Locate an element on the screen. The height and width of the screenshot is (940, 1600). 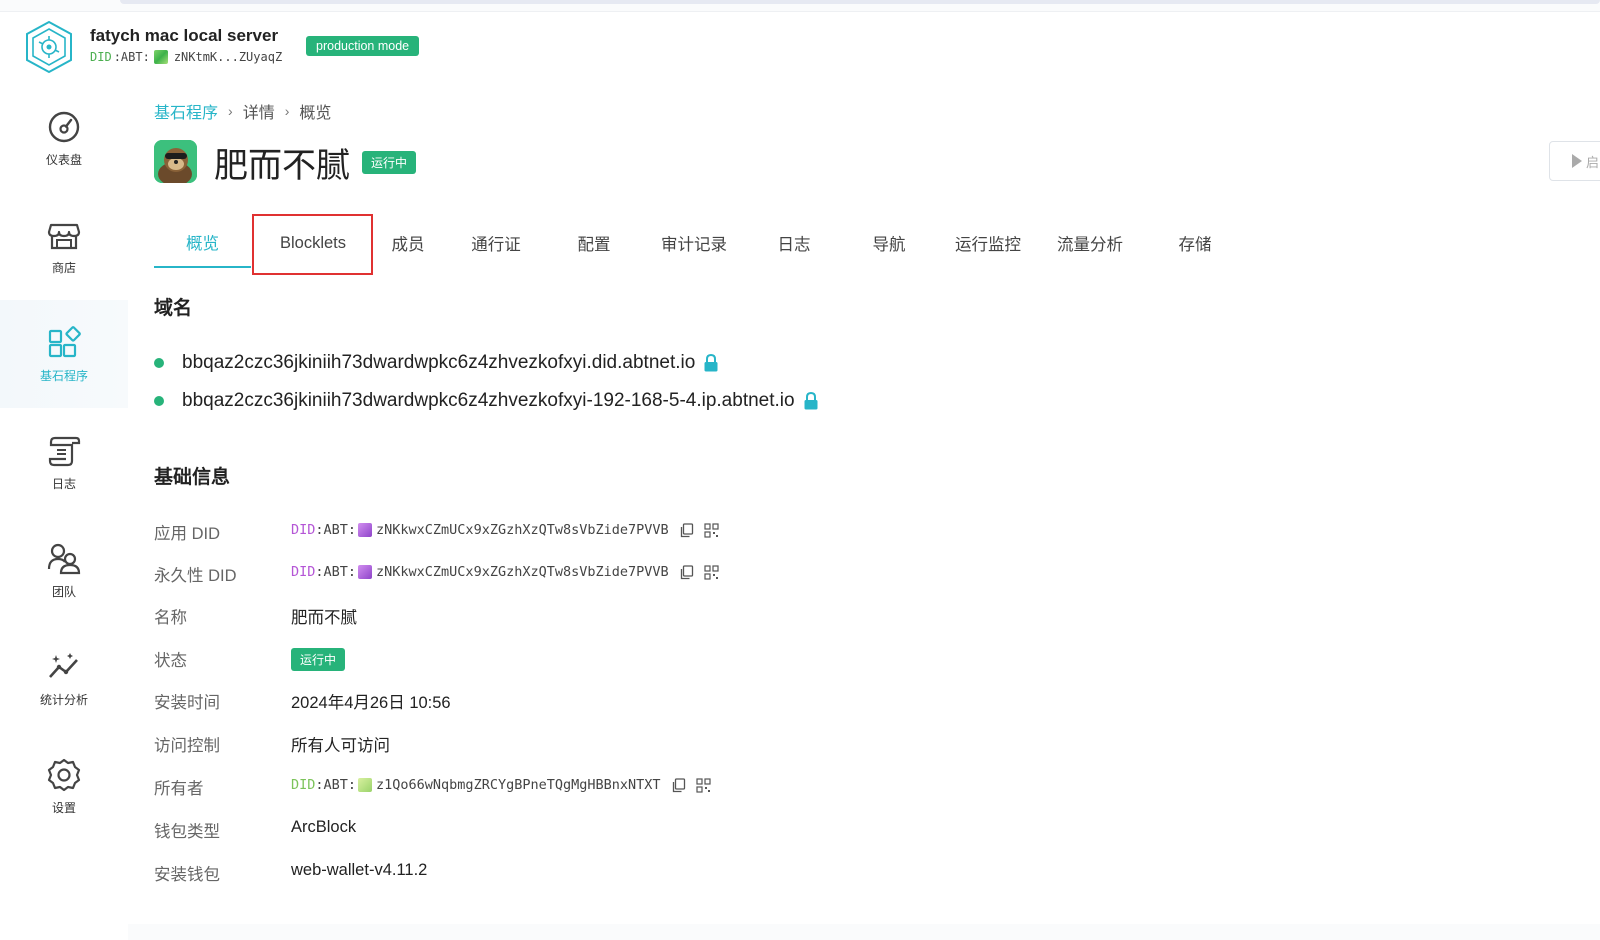
sidebar-item-blocklets: 基石程序 is located at coordinates (64, 354).